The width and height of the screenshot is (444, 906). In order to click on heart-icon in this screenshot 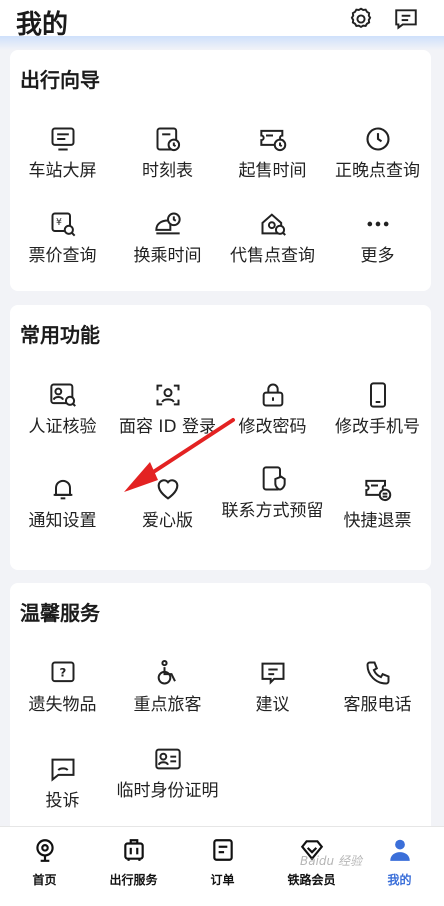, I will do `click(167, 489)`.